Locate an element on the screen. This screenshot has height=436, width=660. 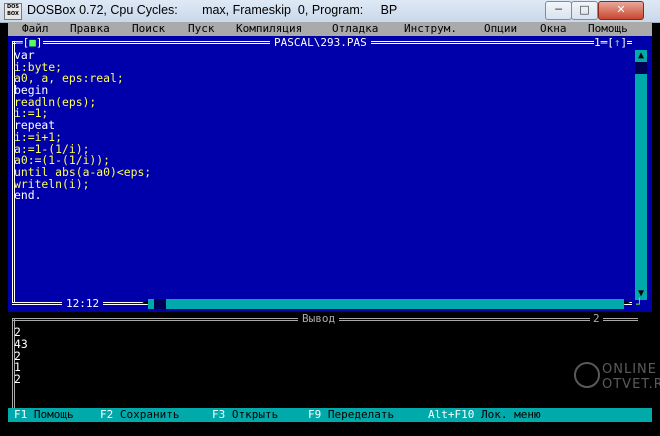
minimize-button: ─ is located at coordinates (558, 10).